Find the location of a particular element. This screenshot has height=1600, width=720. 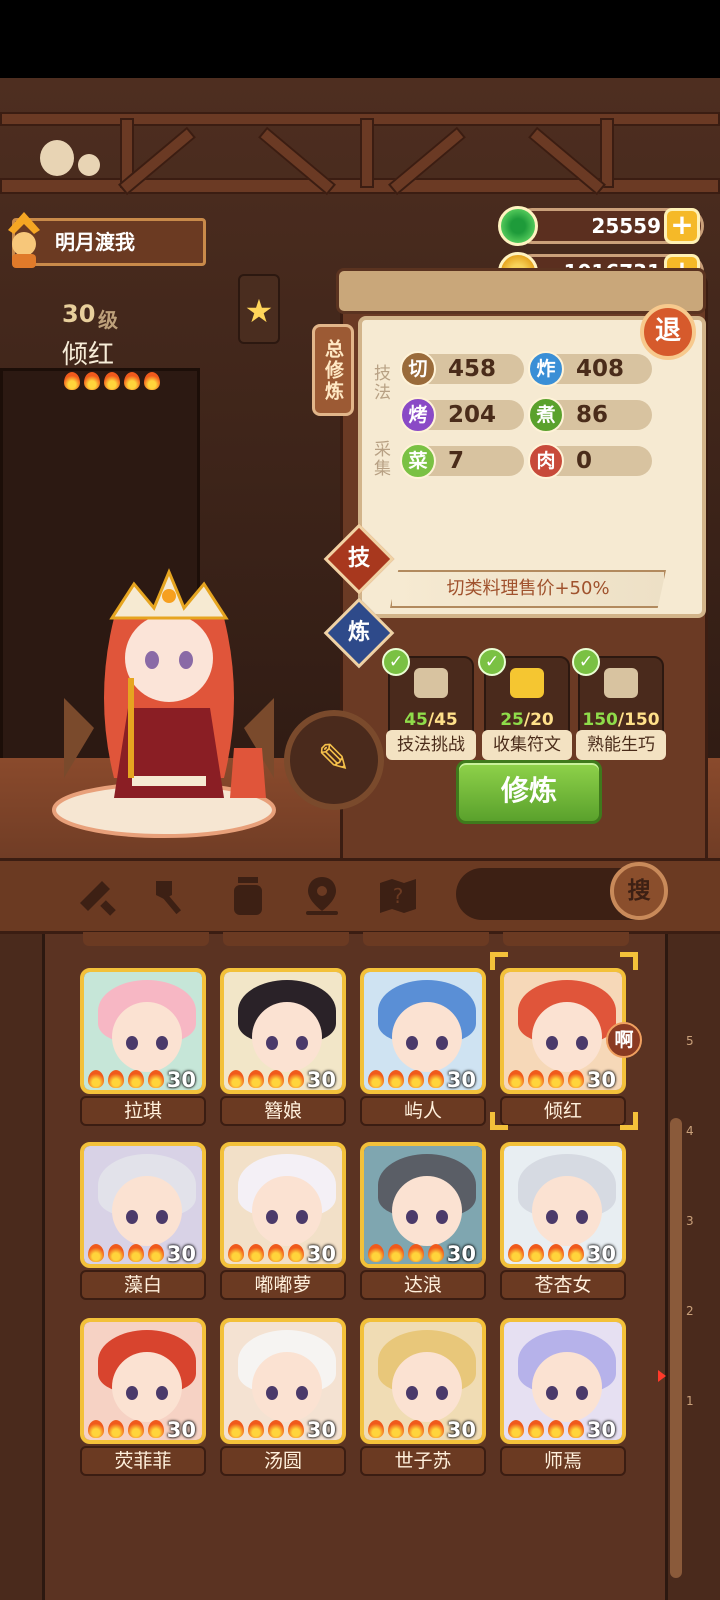

shovel-filter-icon is located at coordinates (172, 895).